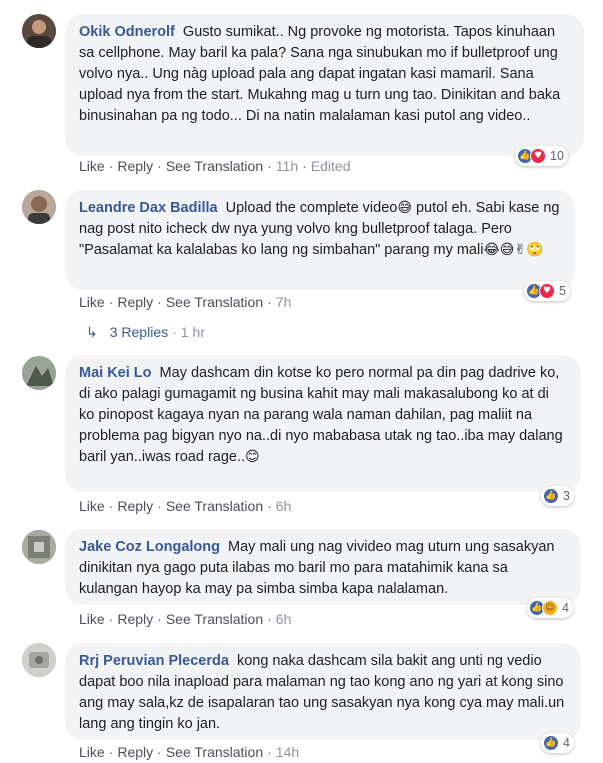 This screenshot has width=603, height=763. Describe the element at coordinates (92, 333) in the screenshot. I see `reply-arrow-icon: ↳` at that location.